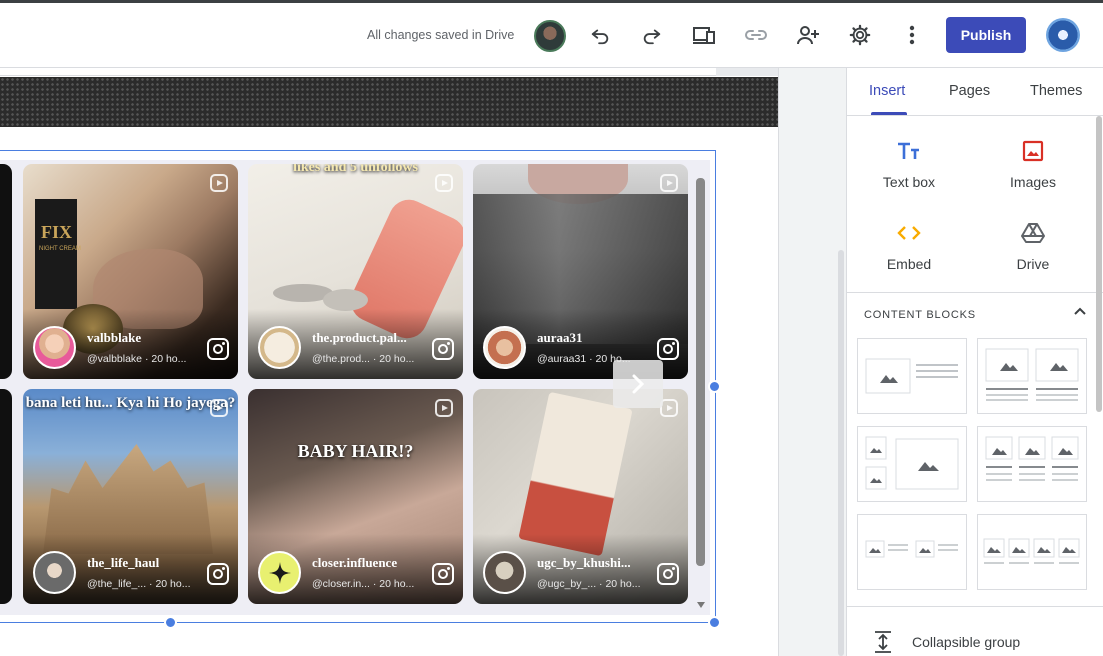 The height and width of the screenshot is (656, 1103). What do you see at coordinates (986, 35) in the screenshot?
I see `publish-button: Publish` at bounding box center [986, 35].